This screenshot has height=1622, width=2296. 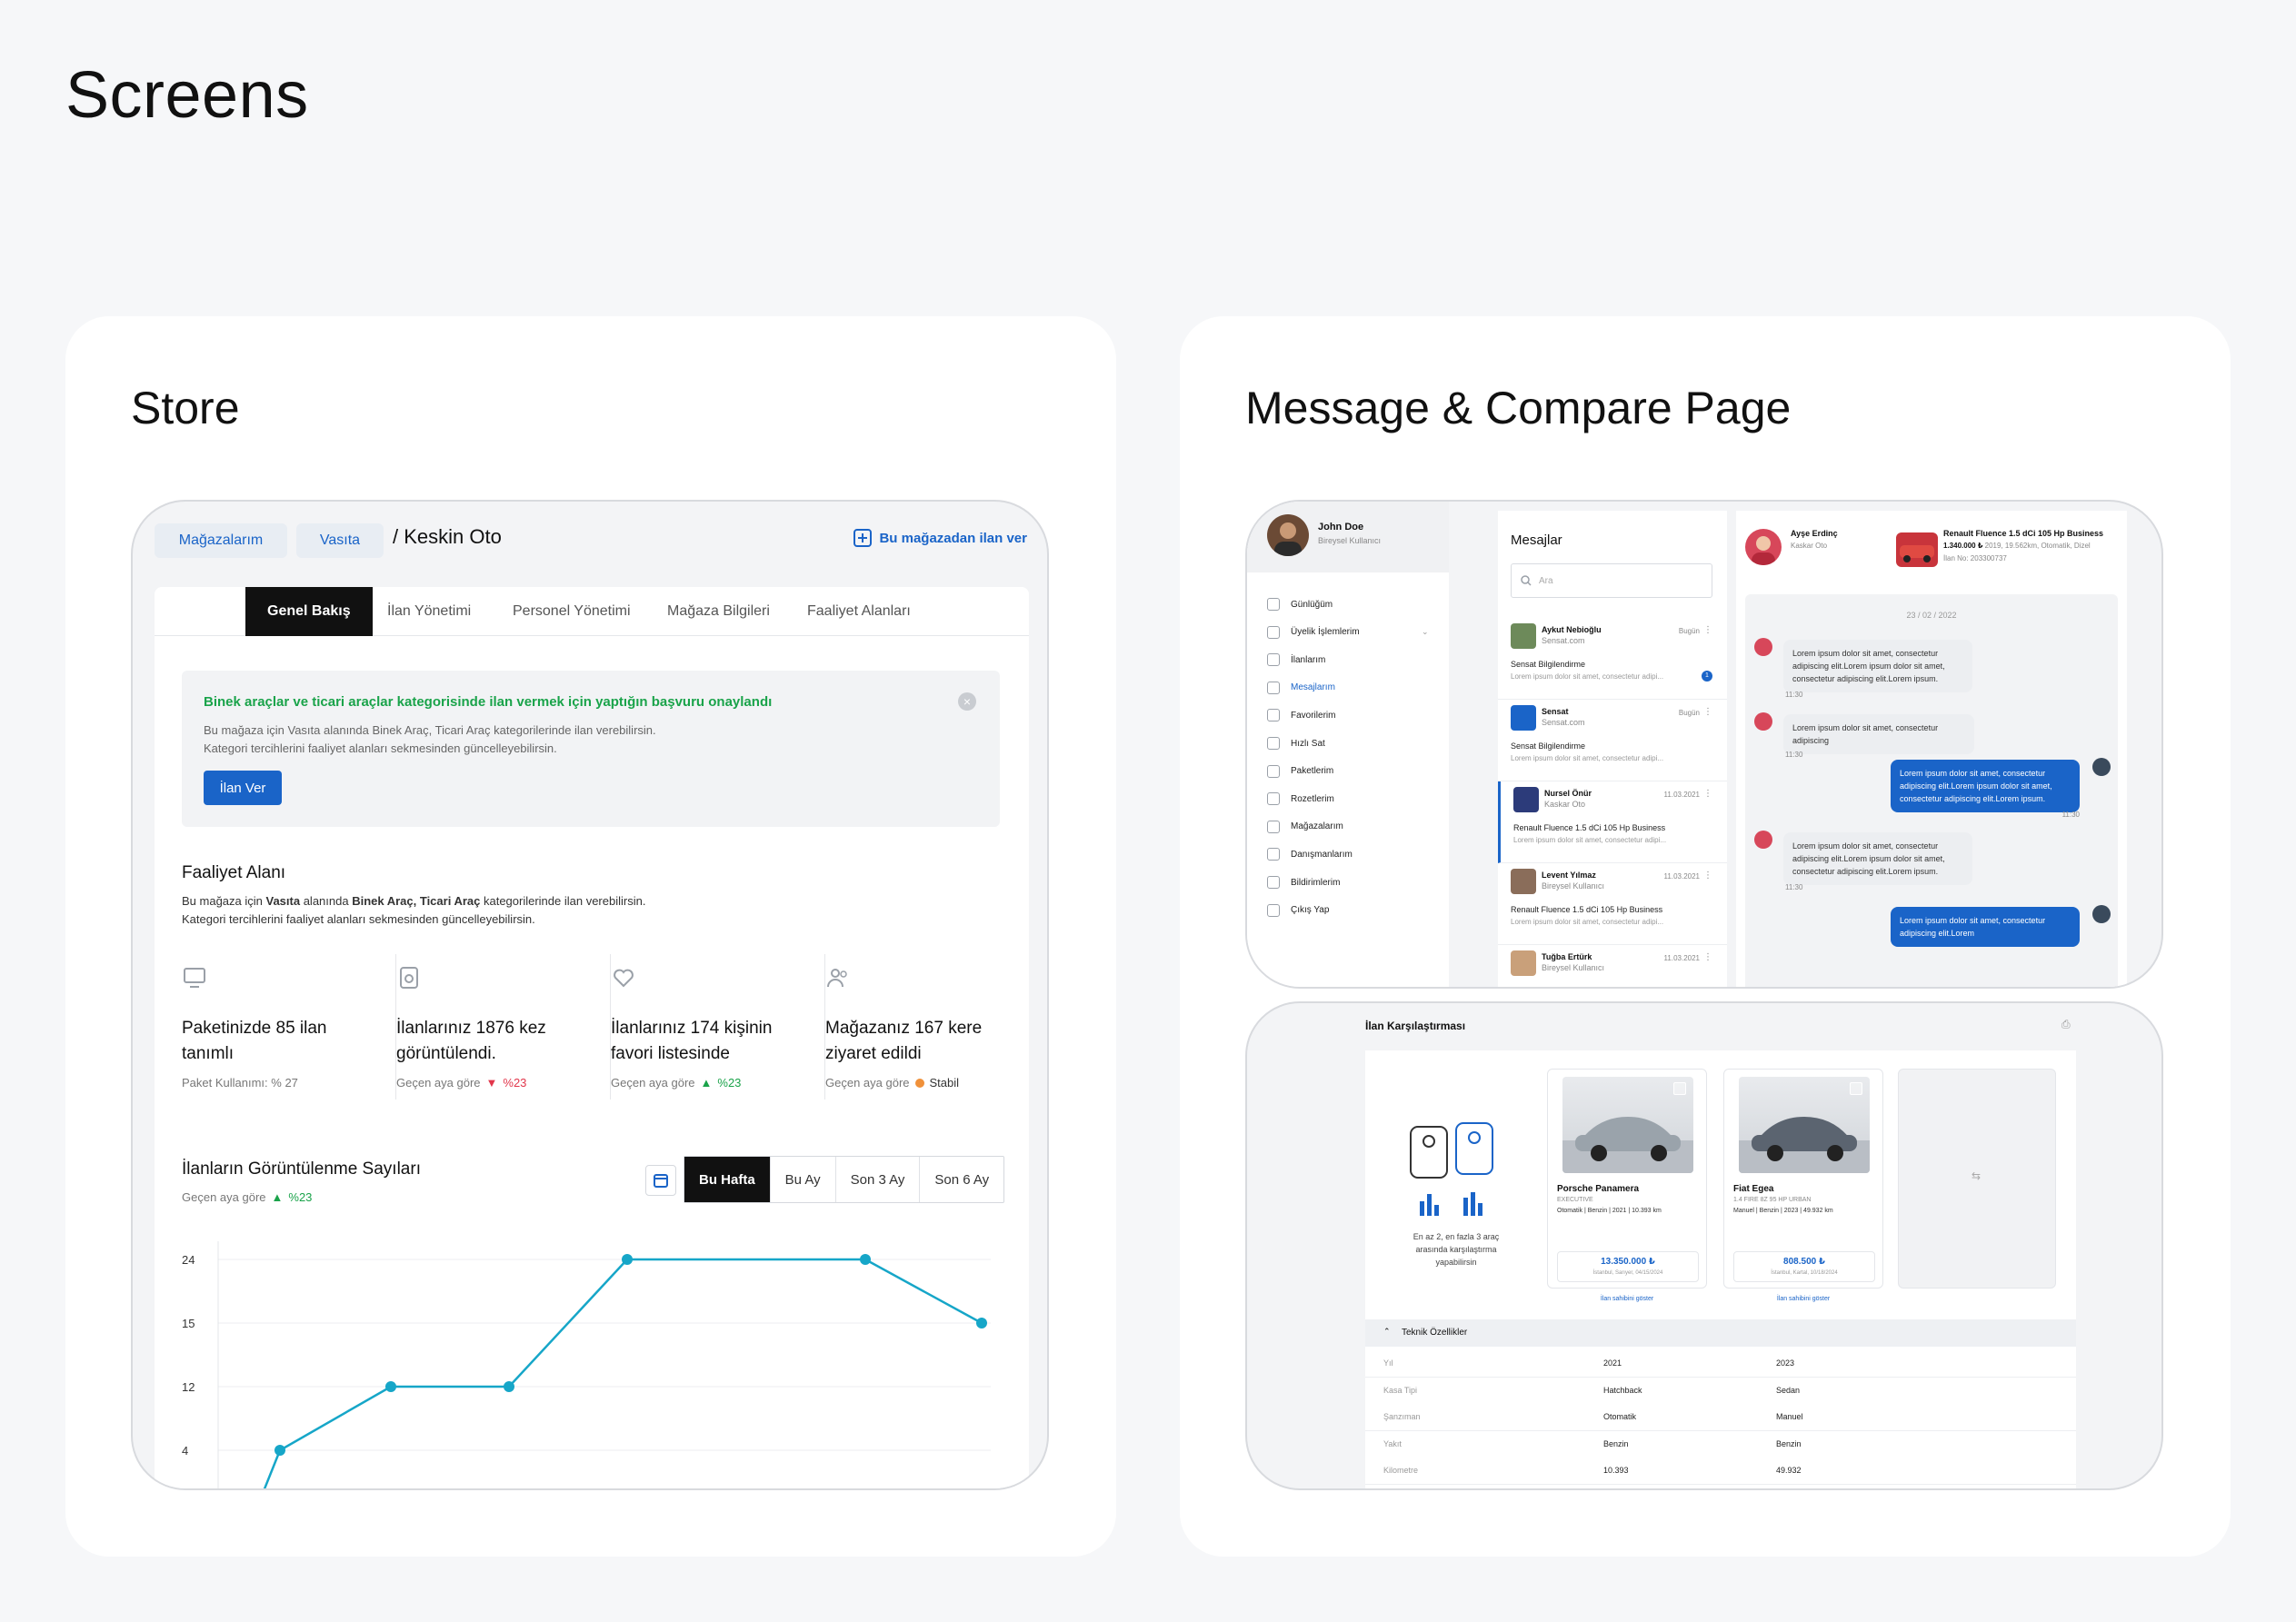 I want to click on sidebar-item: Hızlı Sat, so click(x=1296, y=743).